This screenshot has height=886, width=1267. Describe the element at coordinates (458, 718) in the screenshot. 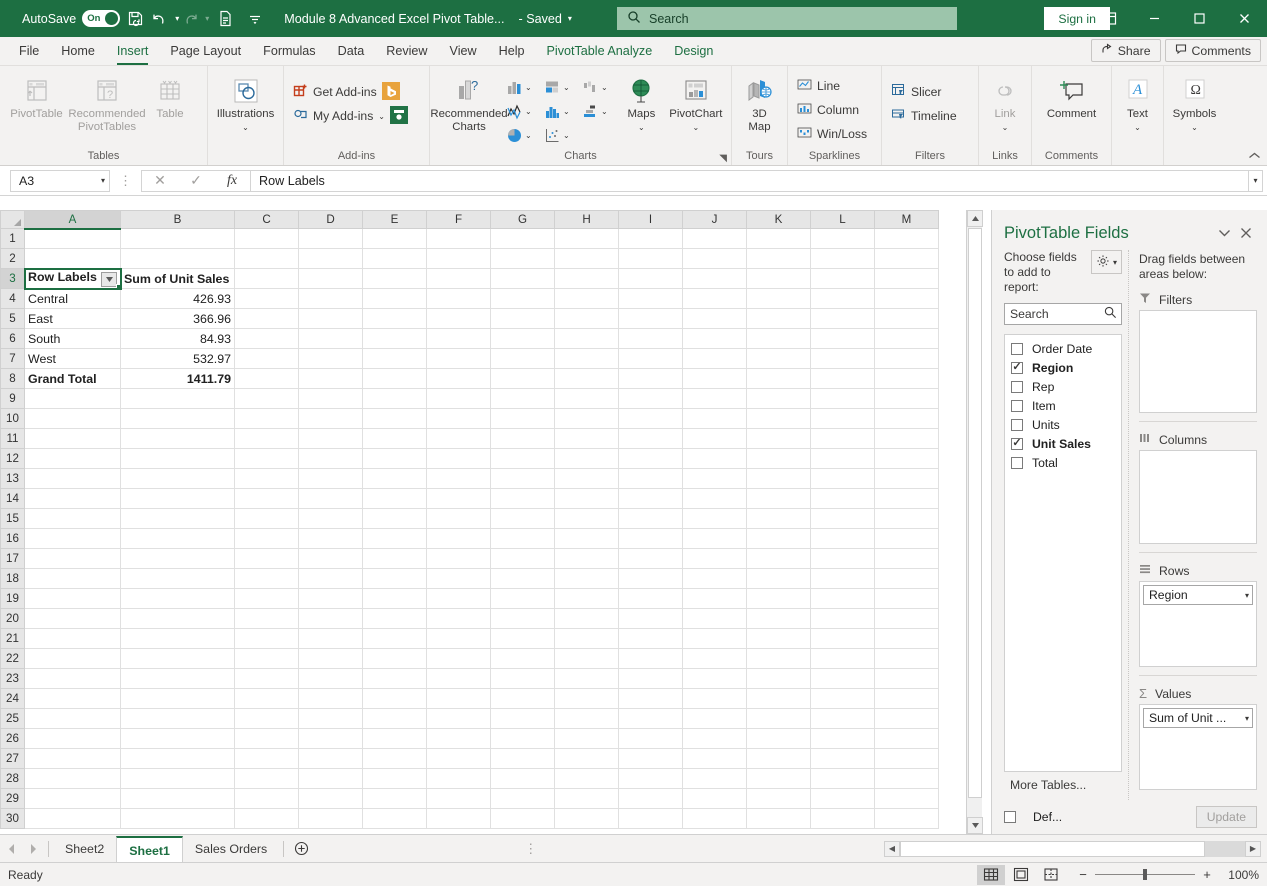

I see `cell-F25` at that location.